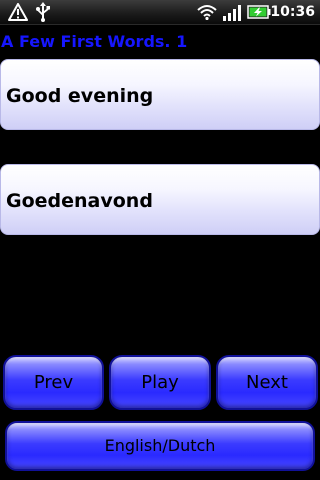  I want to click on dutch-phrase: Goedenavond, so click(79, 201).